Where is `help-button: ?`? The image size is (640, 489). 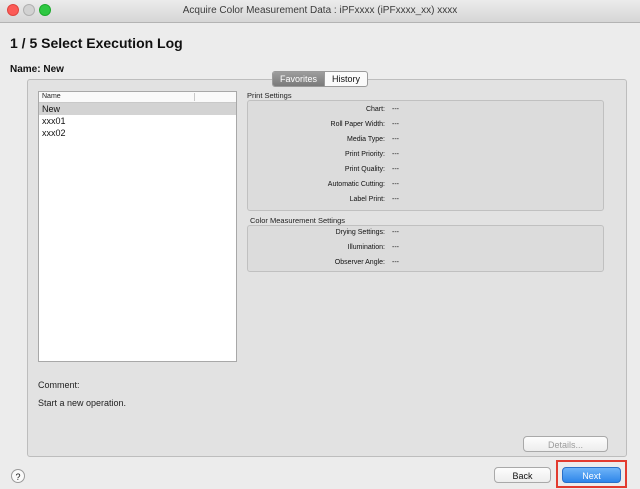
help-button: ? is located at coordinates (18, 476).